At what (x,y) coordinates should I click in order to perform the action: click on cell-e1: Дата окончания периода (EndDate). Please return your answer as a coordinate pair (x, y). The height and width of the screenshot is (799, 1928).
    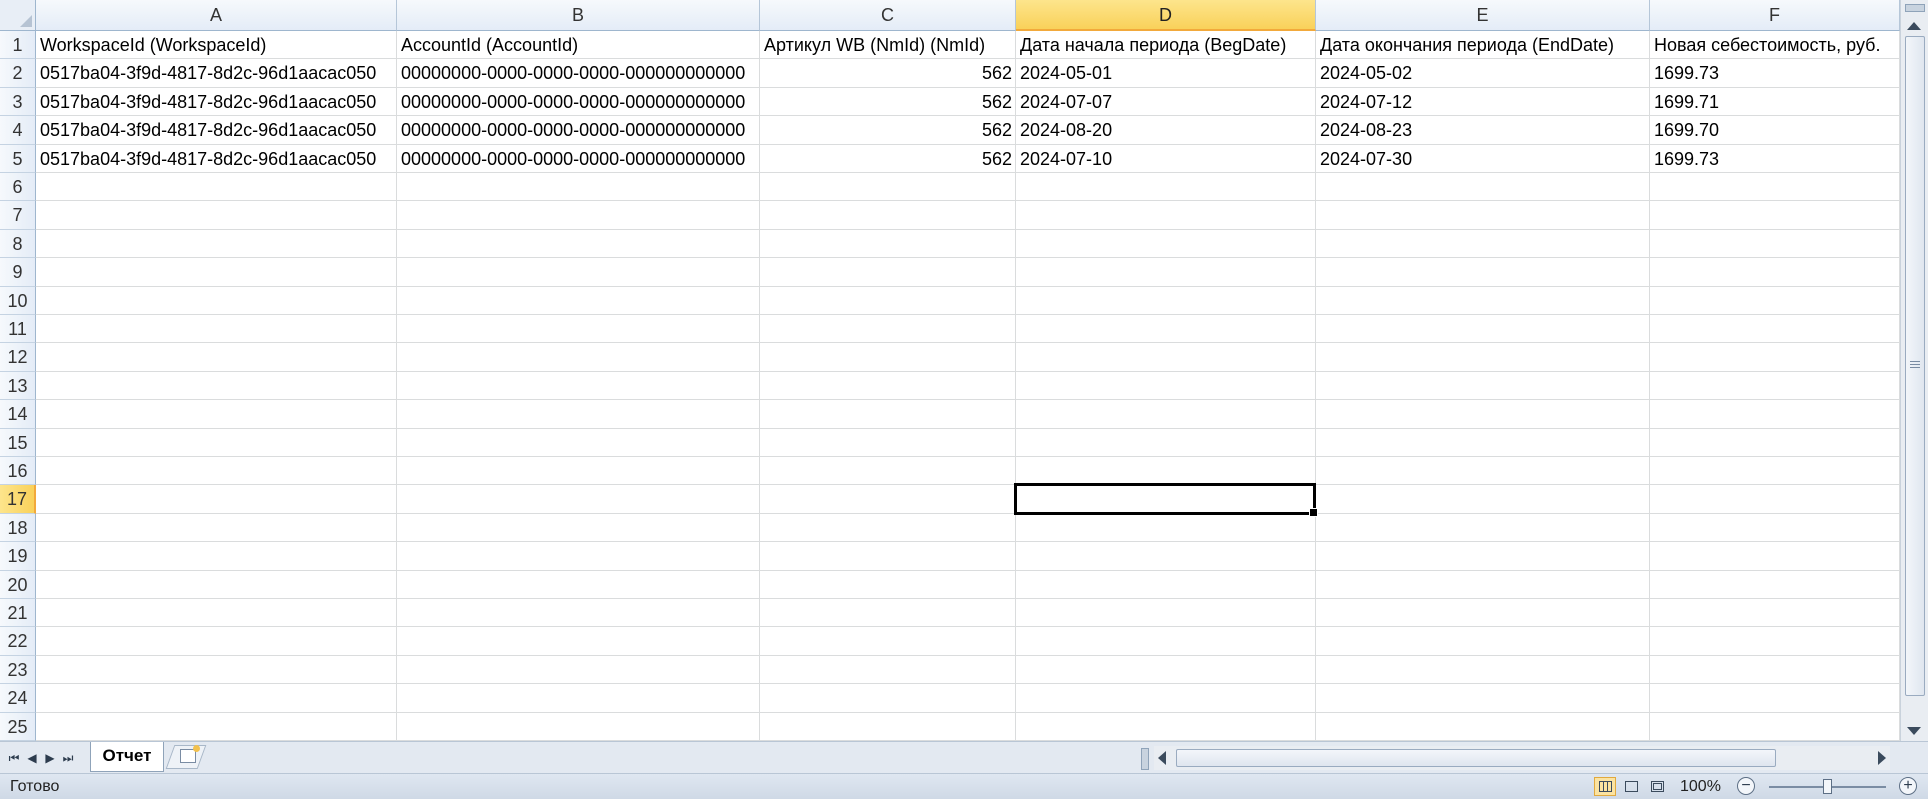
    Looking at the image, I should click on (1483, 45).